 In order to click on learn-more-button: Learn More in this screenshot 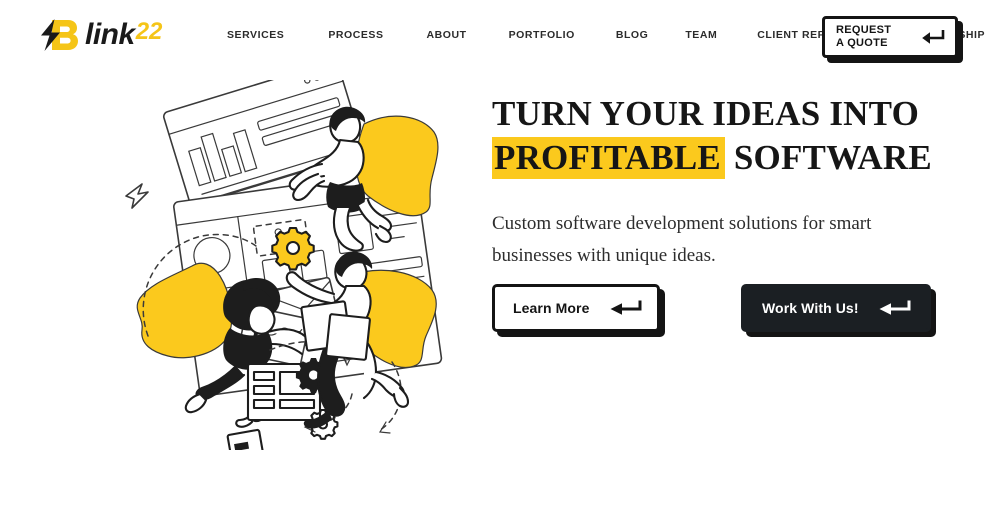, I will do `click(576, 308)`.